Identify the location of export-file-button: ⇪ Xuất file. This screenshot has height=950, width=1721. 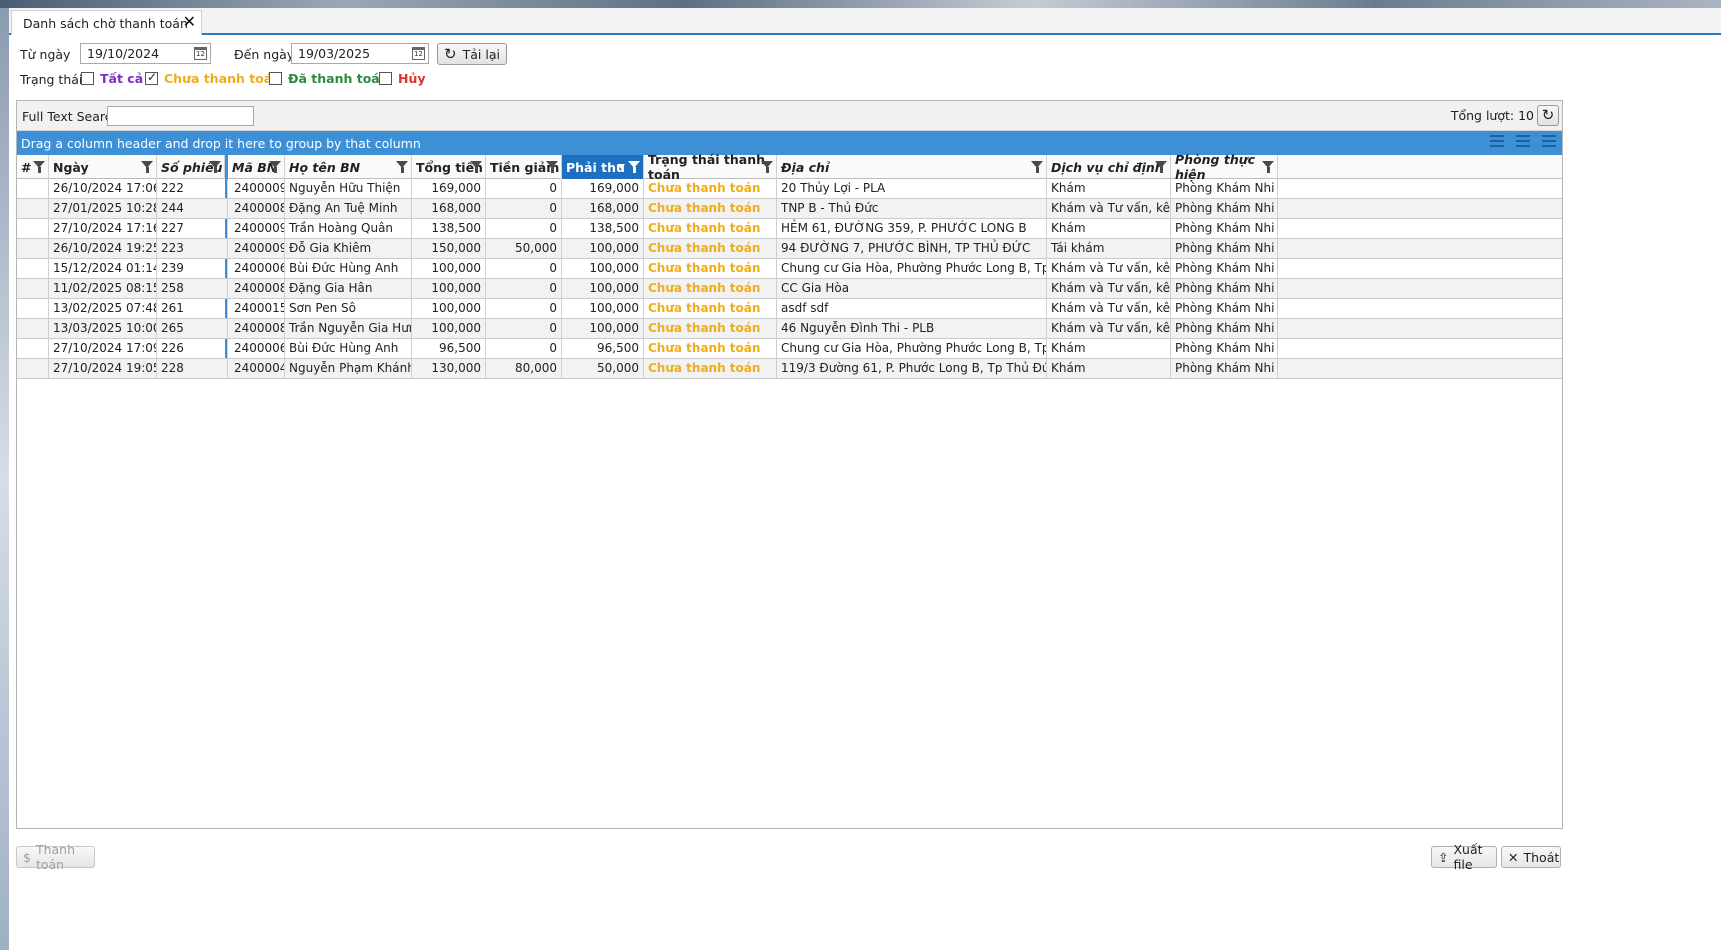
(1464, 857).